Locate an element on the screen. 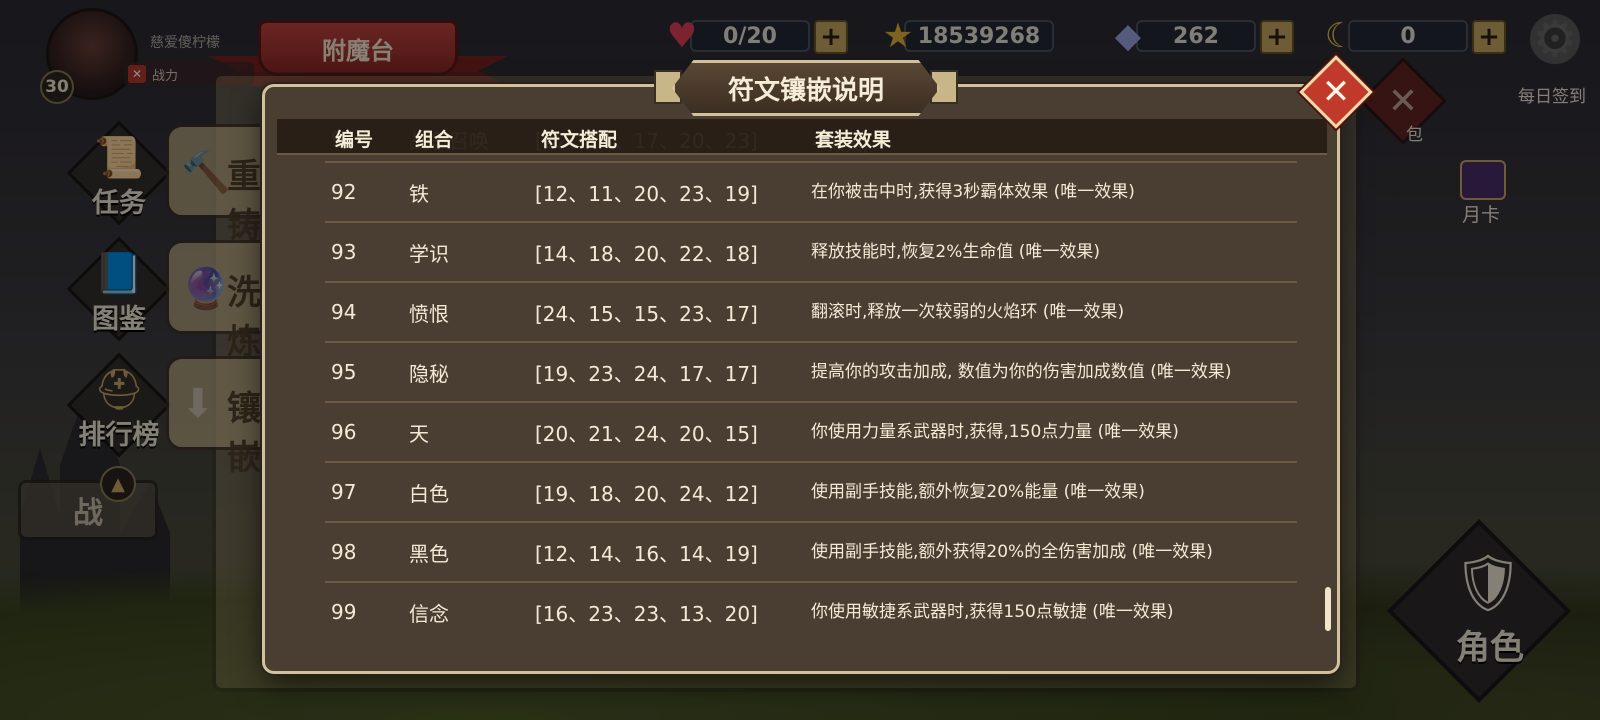  row-runes: [12、14、16、14、19] is located at coordinates (646, 553).